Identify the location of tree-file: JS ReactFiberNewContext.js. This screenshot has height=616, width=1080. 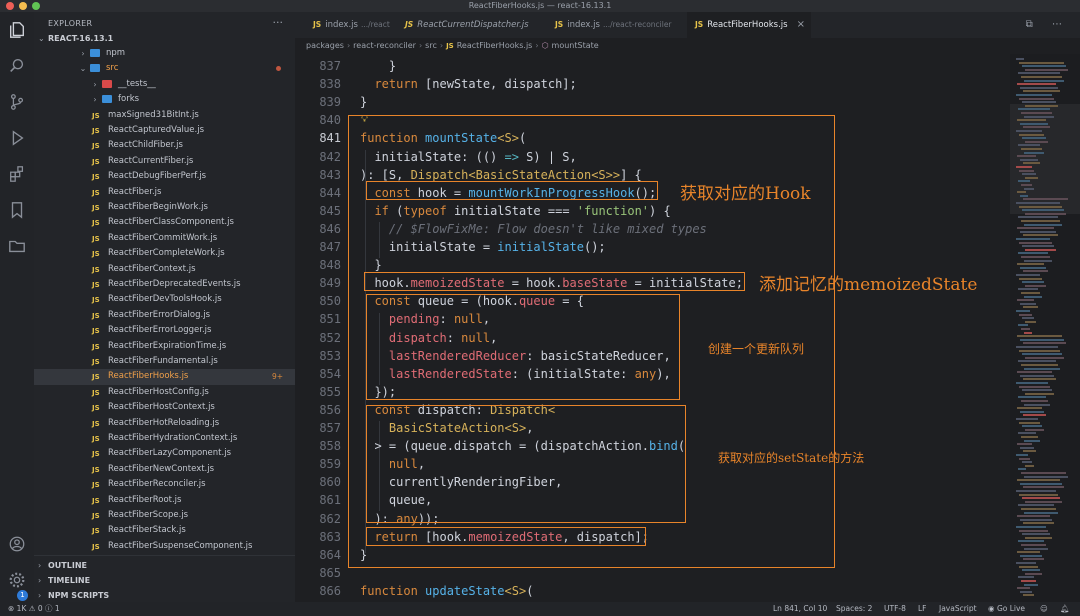
(164, 469).